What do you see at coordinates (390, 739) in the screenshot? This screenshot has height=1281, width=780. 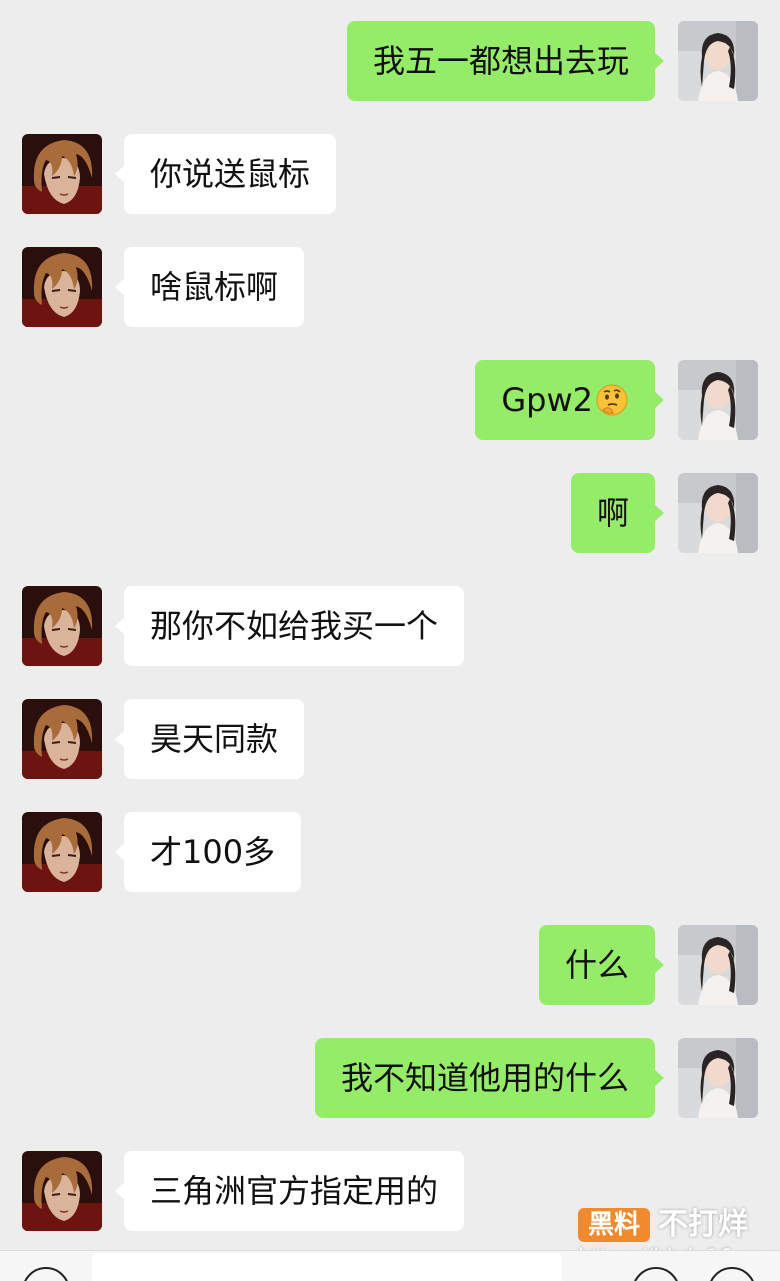 I see `message-row-friend: 昊天同款` at bounding box center [390, 739].